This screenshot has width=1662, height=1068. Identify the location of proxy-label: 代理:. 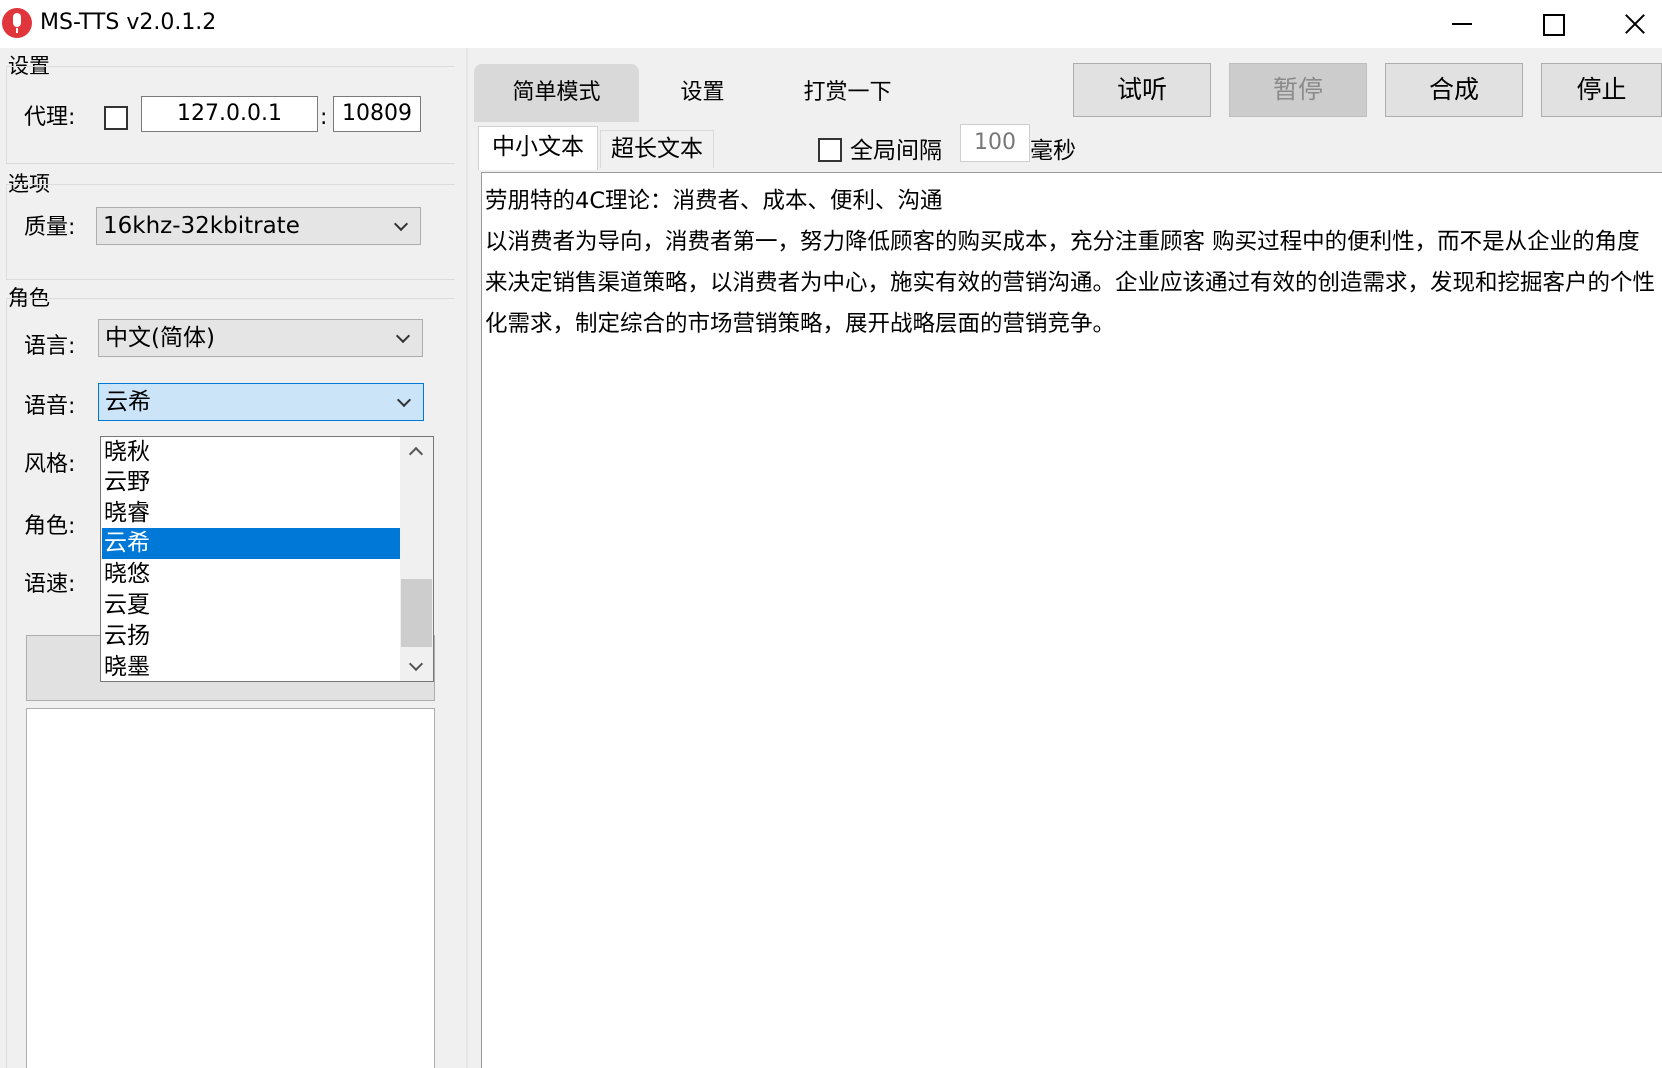
(50, 117).